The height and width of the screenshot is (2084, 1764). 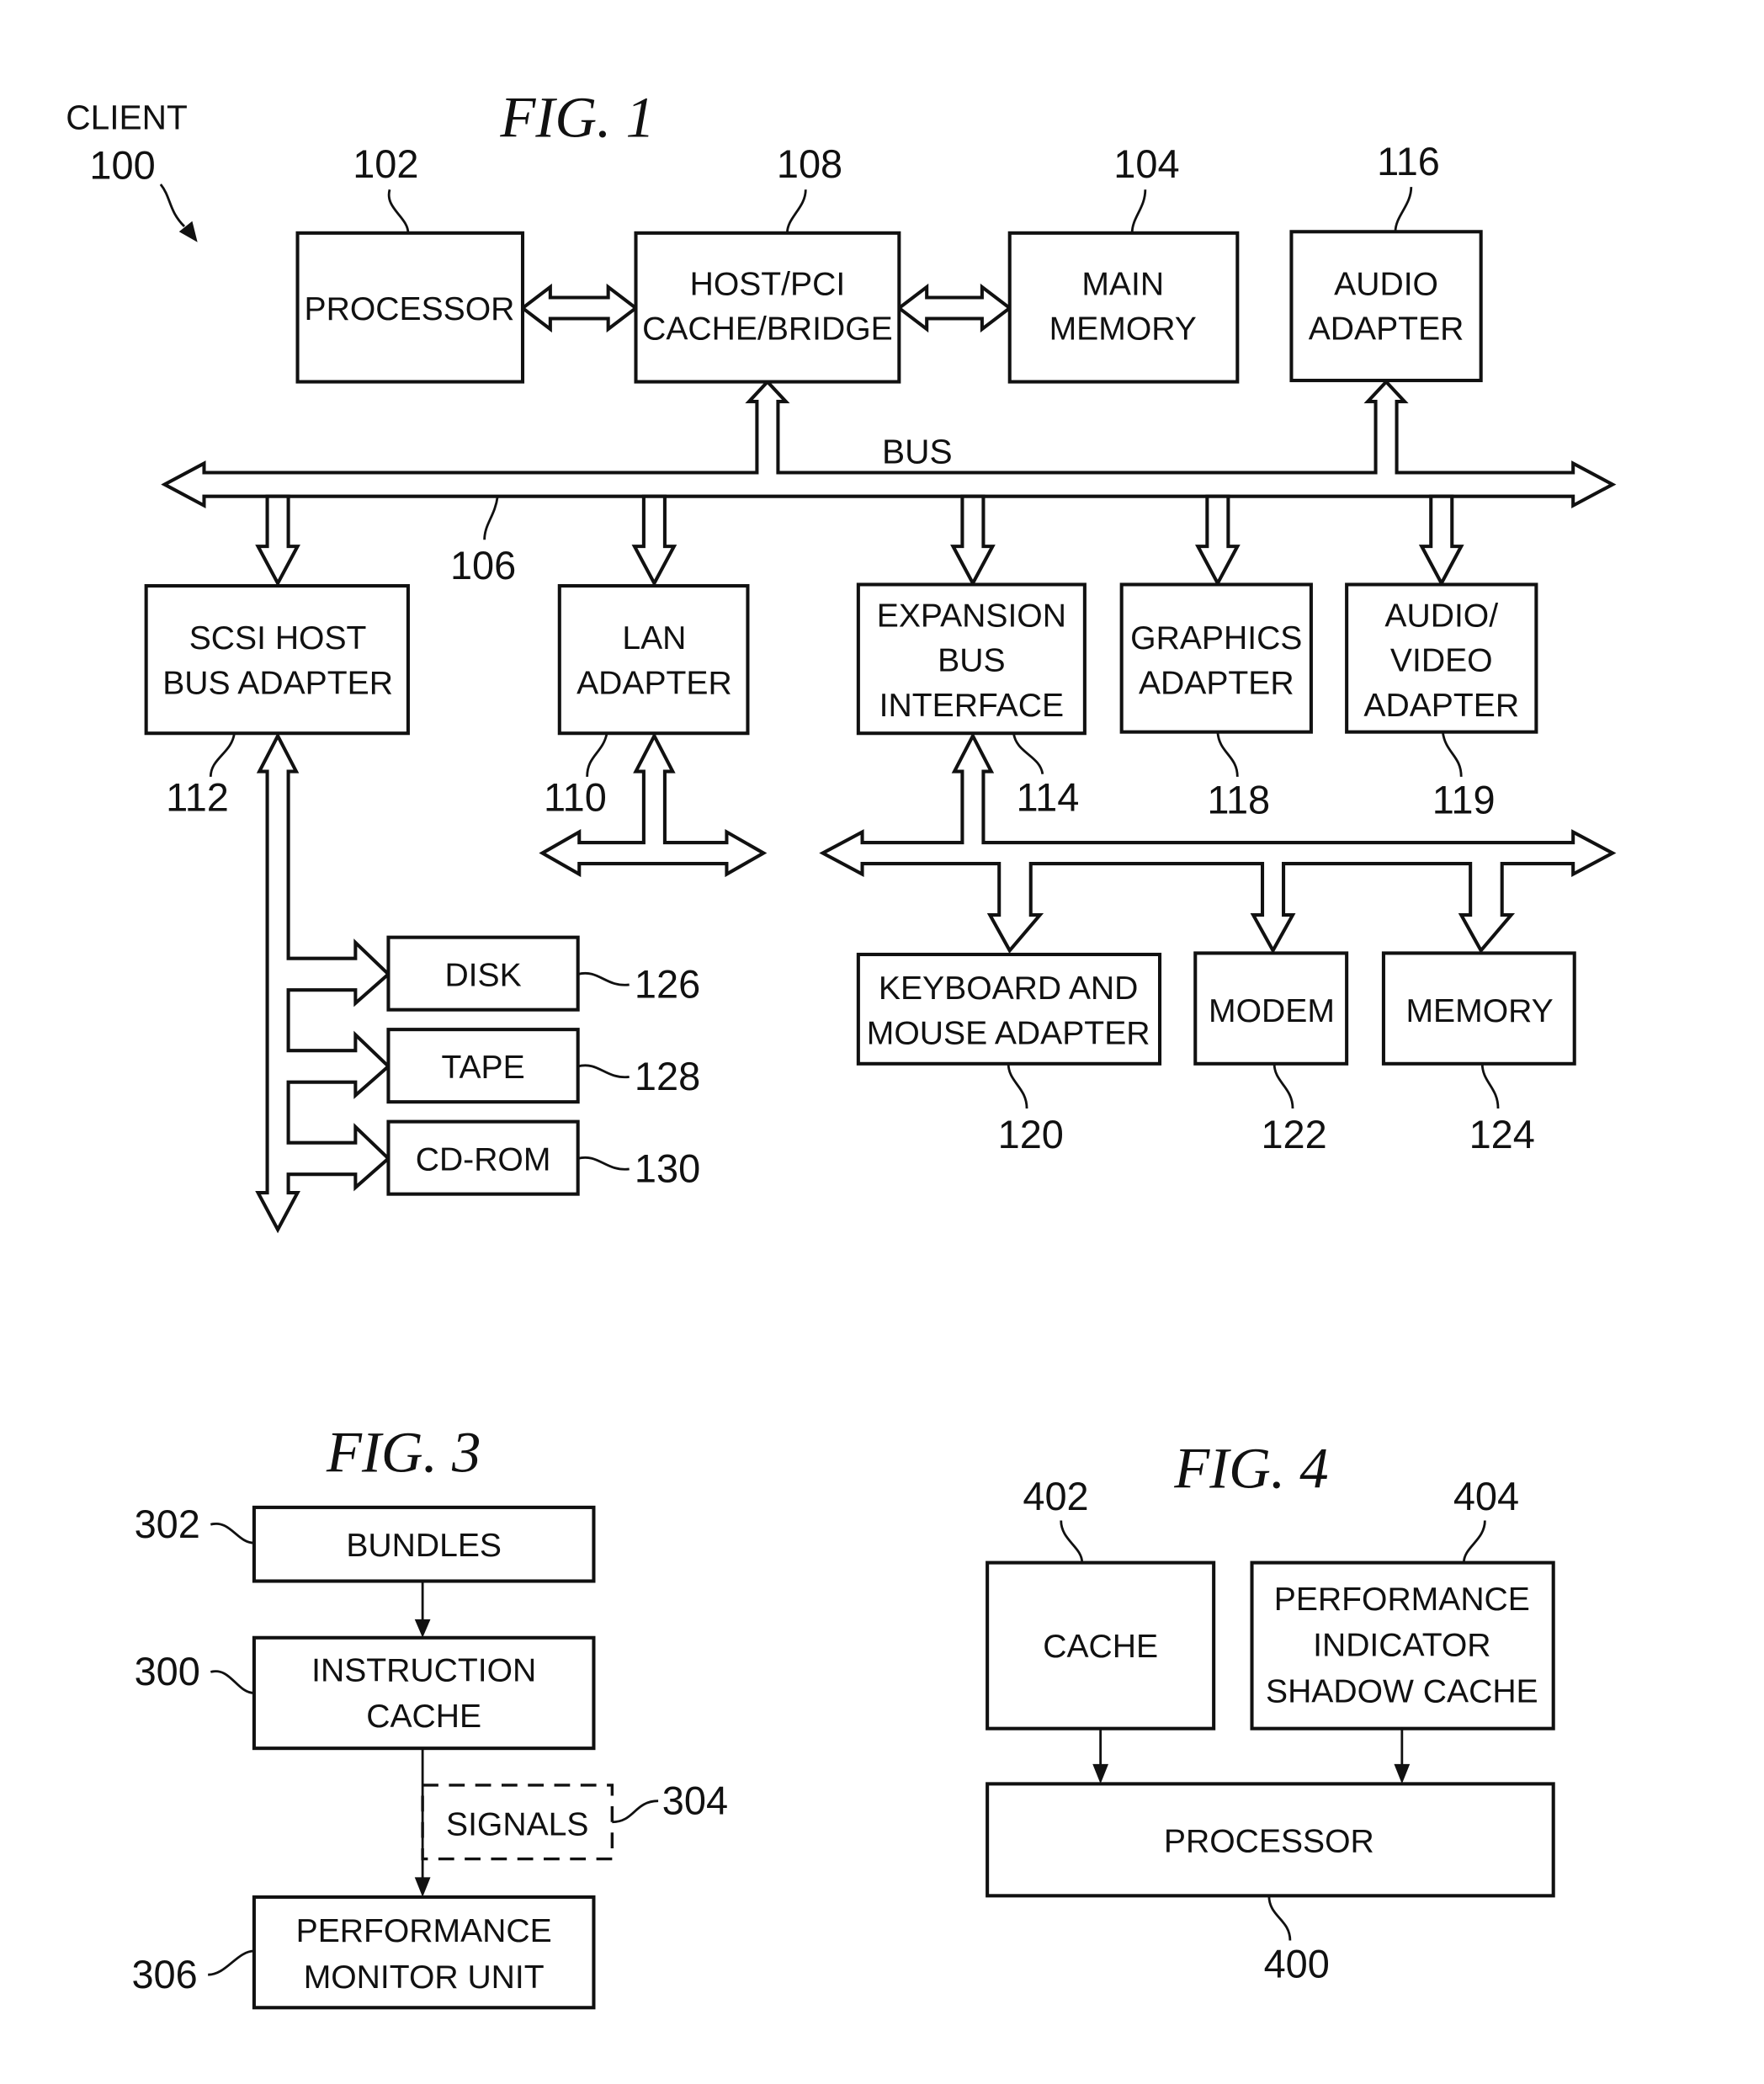 What do you see at coordinates (695, 1800) in the screenshot?
I see `ref-304: 304` at bounding box center [695, 1800].